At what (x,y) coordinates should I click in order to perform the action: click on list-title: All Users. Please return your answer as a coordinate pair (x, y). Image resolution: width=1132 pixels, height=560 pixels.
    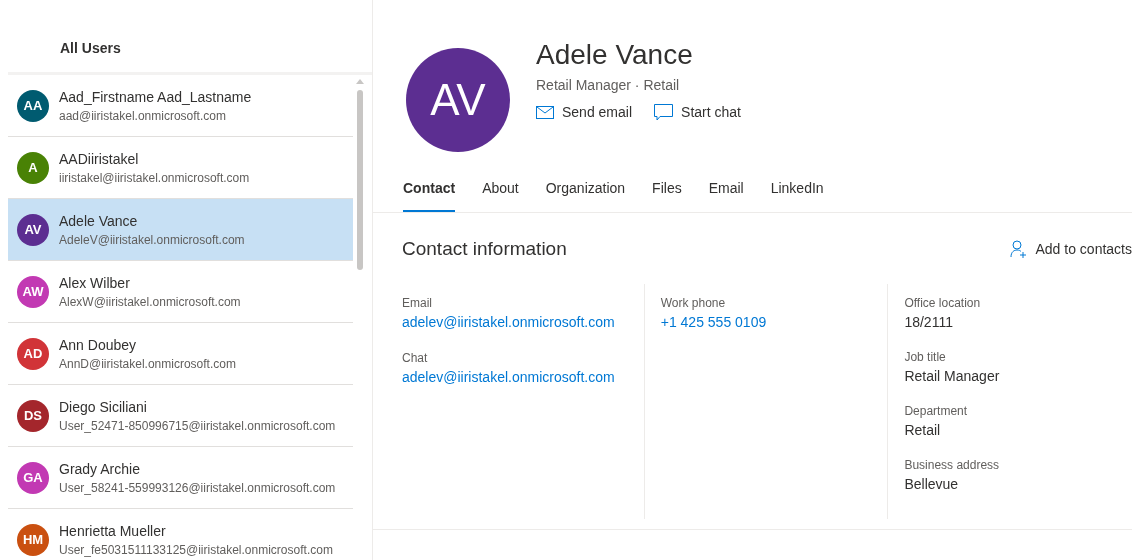
    Looking at the image, I should click on (90, 48).